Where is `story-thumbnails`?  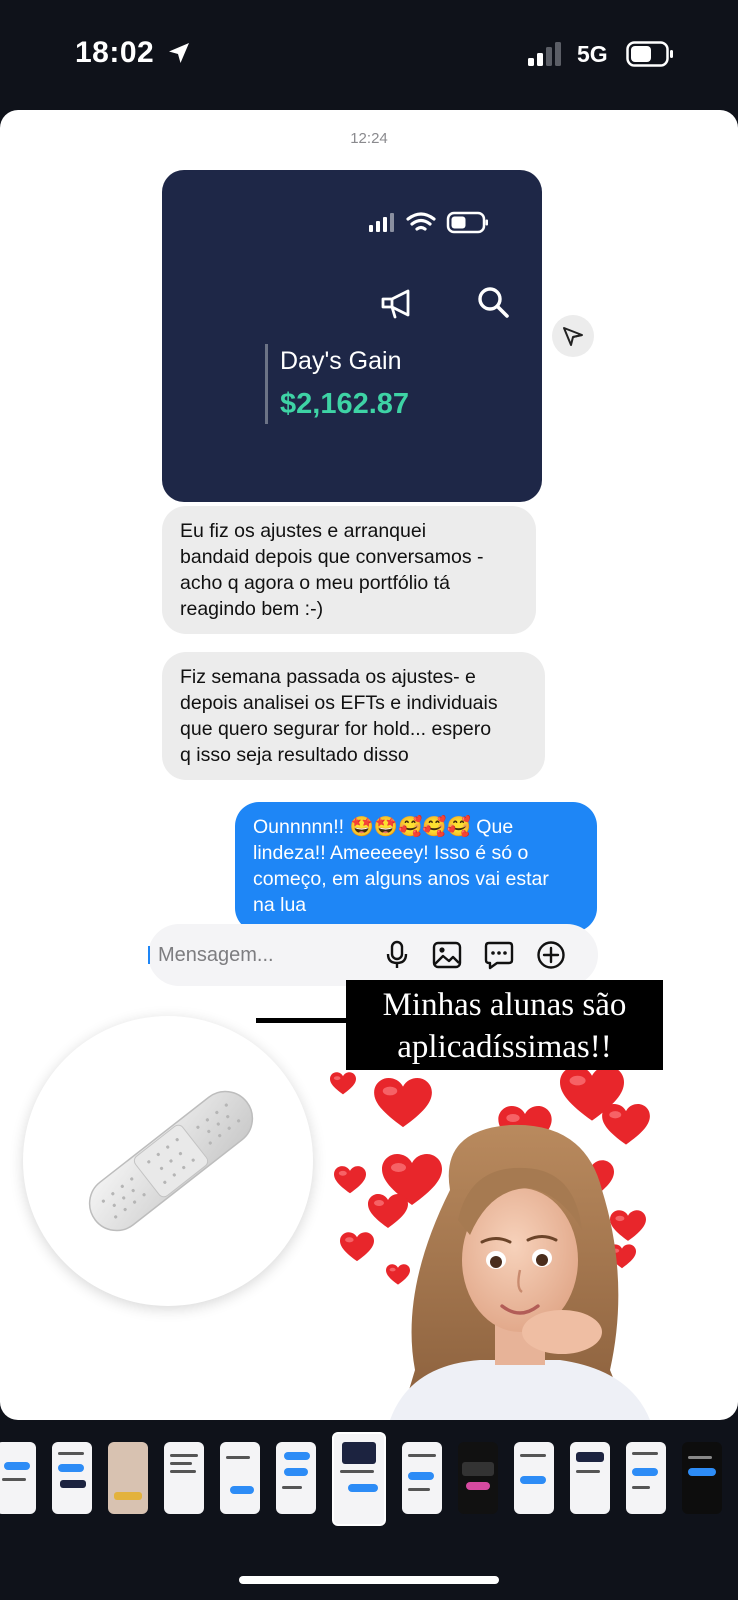 story-thumbnails is located at coordinates (369, 1481).